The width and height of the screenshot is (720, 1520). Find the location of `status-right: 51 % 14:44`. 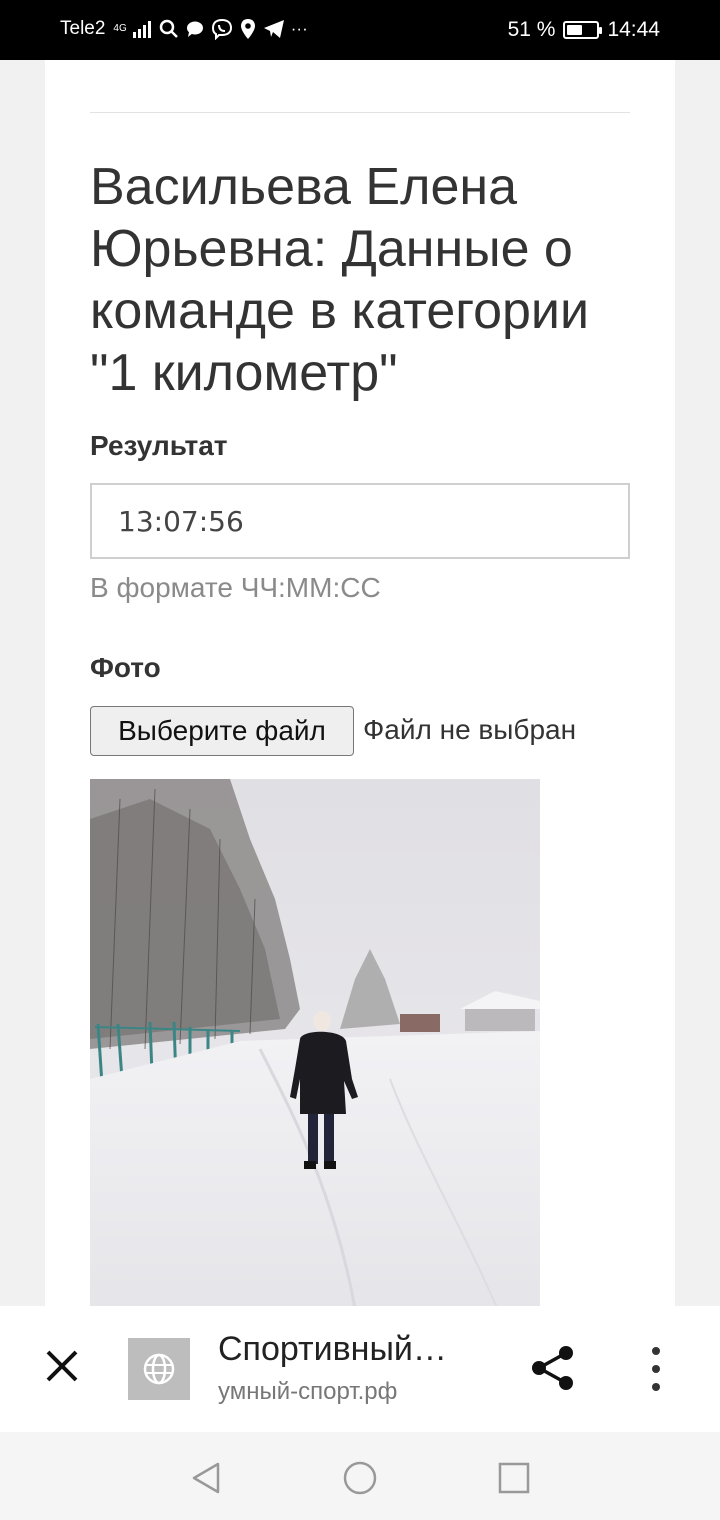

status-right: 51 % 14:44 is located at coordinates (584, 30).